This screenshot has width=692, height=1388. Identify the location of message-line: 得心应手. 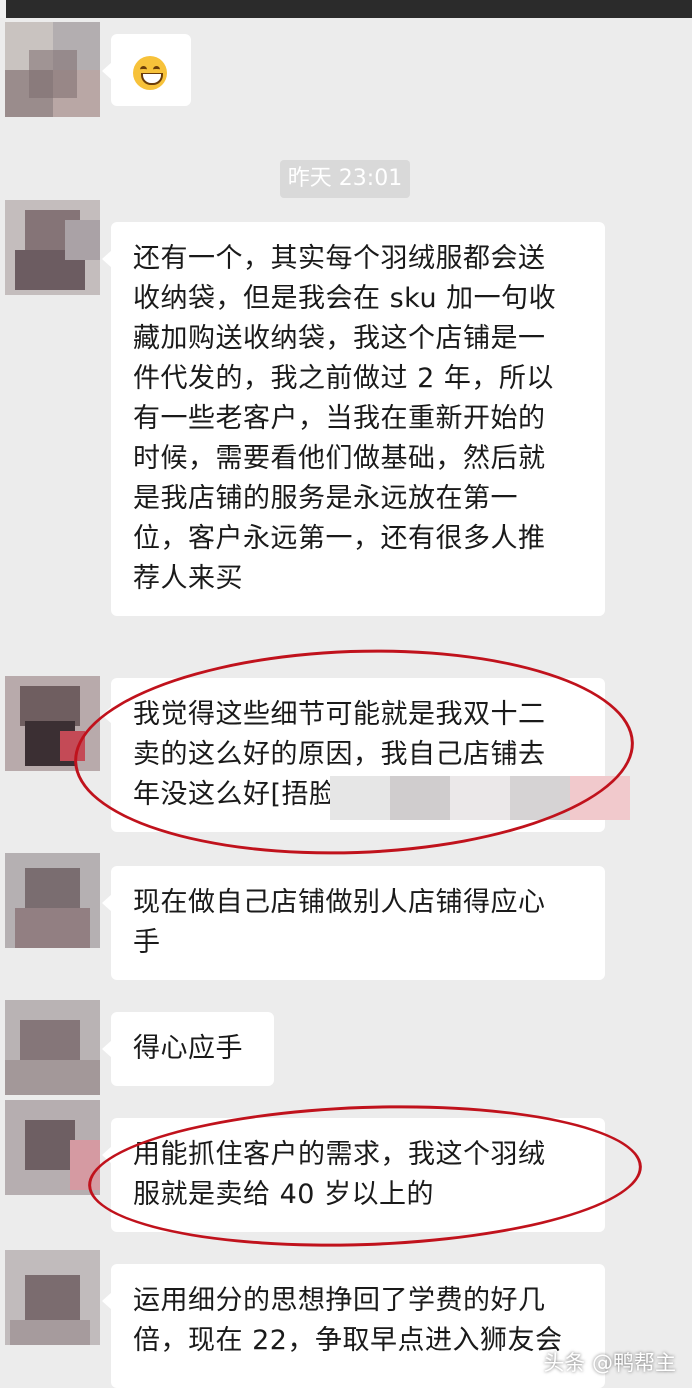
(188, 1048).